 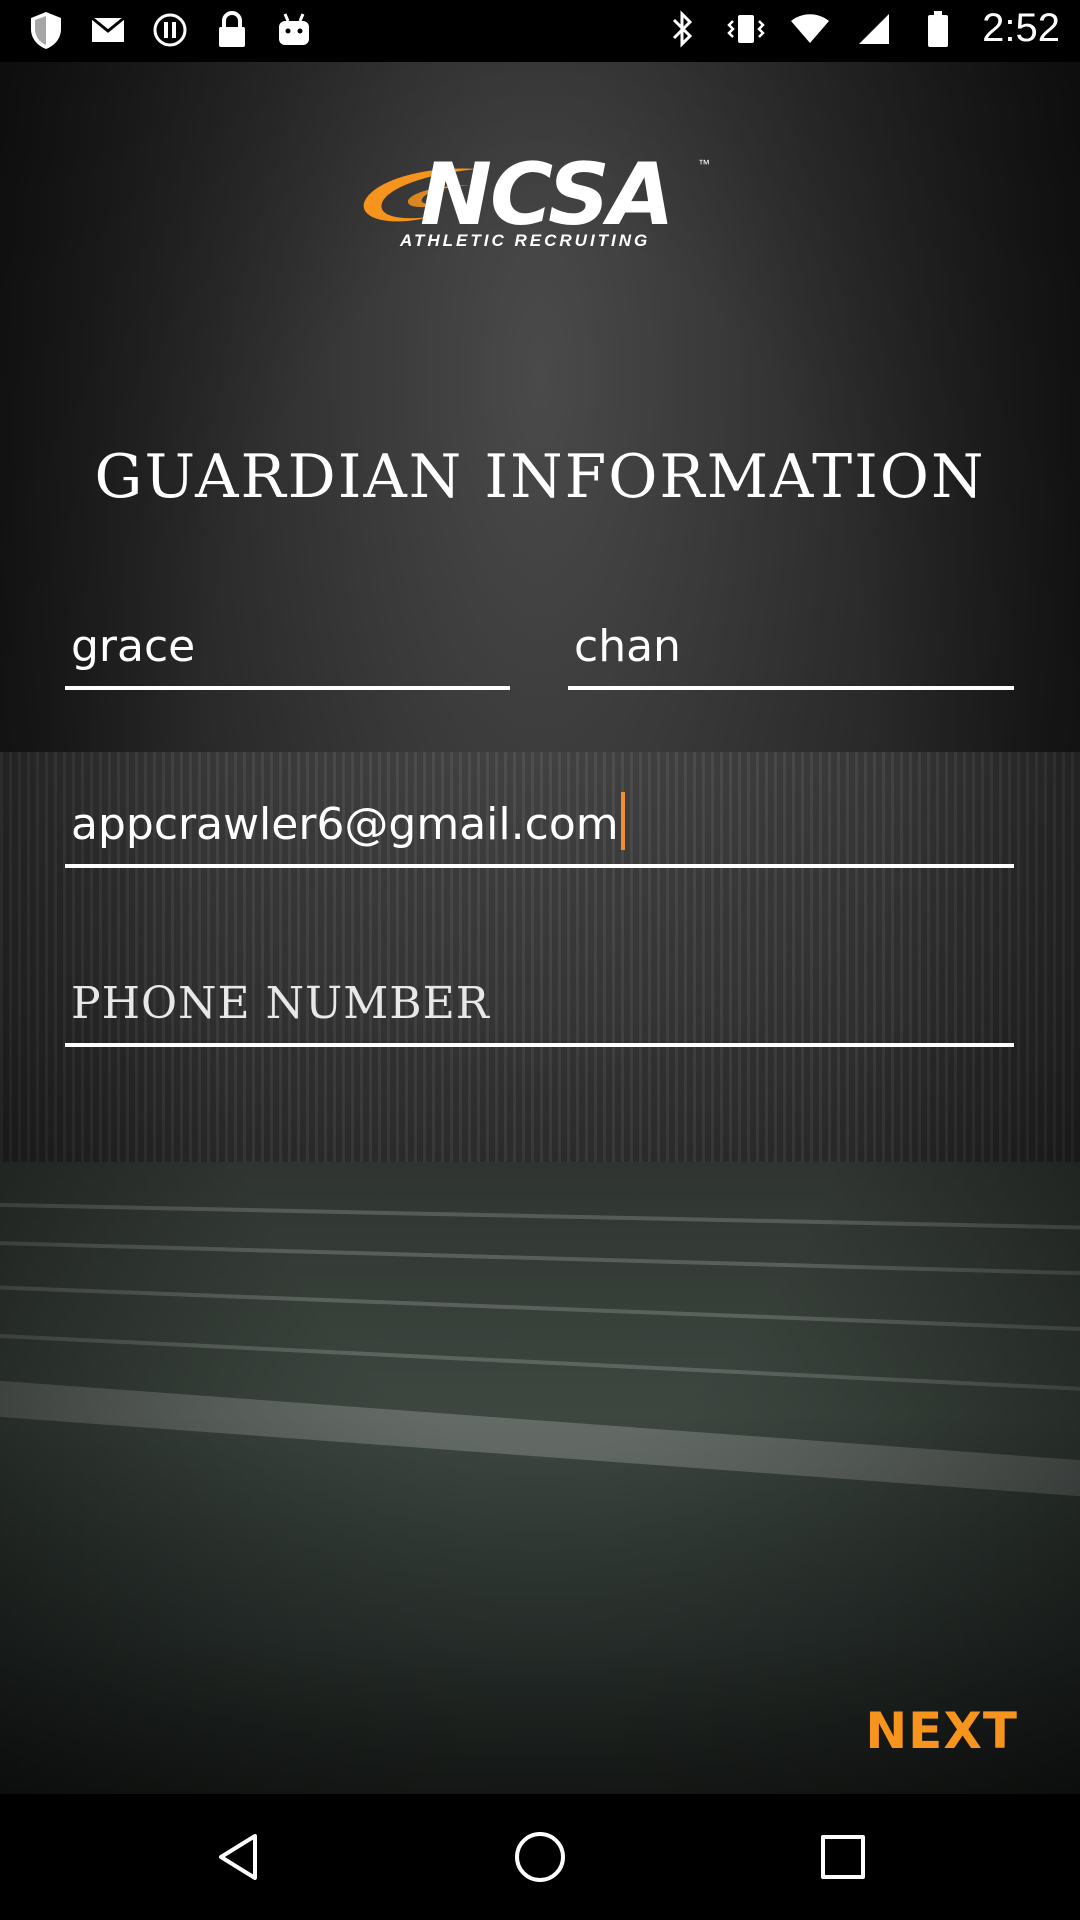 What do you see at coordinates (810, 29) in the screenshot?
I see `wifi-icon` at bounding box center [810, 29].